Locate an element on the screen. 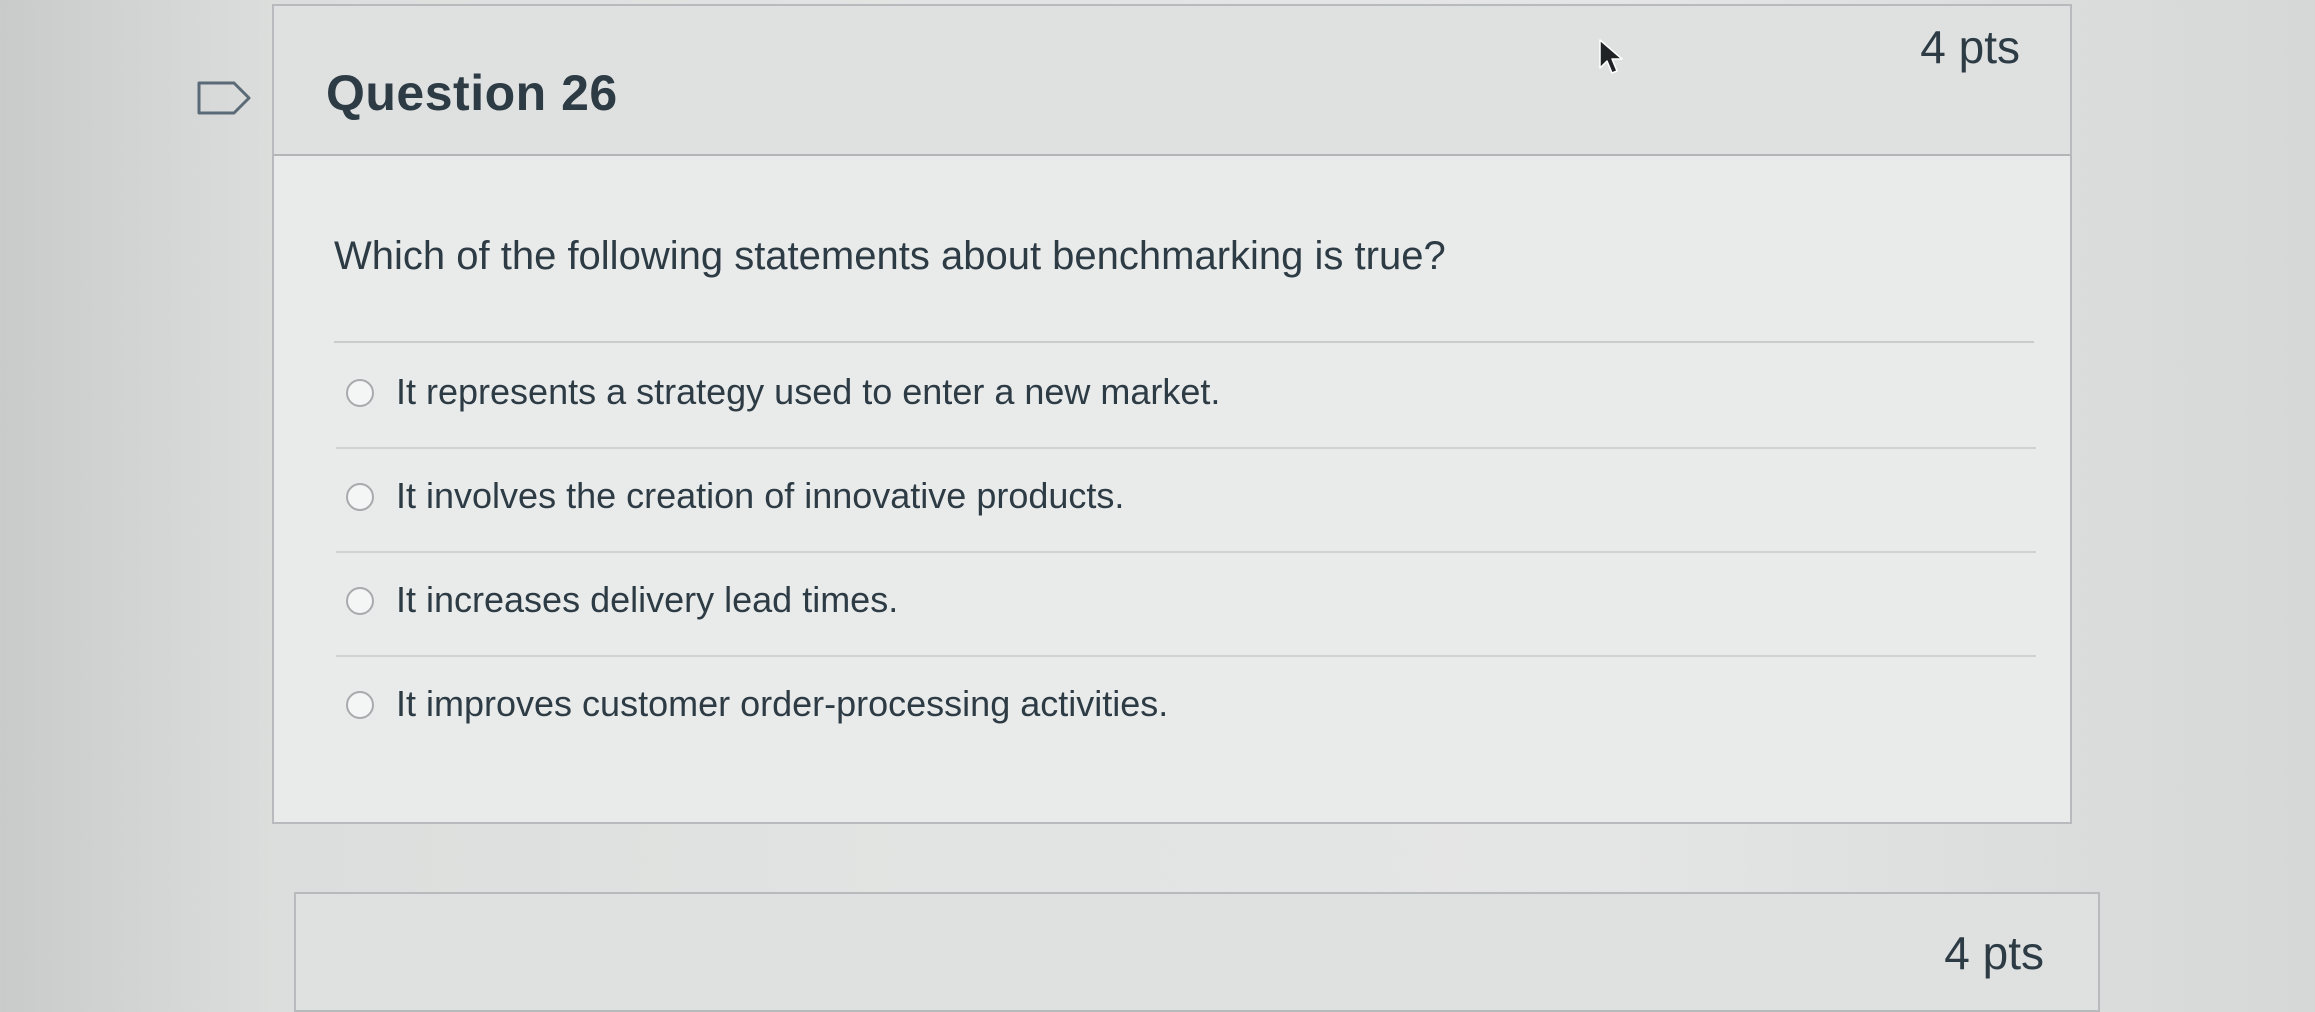 The width and height of the screenshot is (2315, 1012). question-header: Question 26 4 pts is located at coordinates (1172, 81).